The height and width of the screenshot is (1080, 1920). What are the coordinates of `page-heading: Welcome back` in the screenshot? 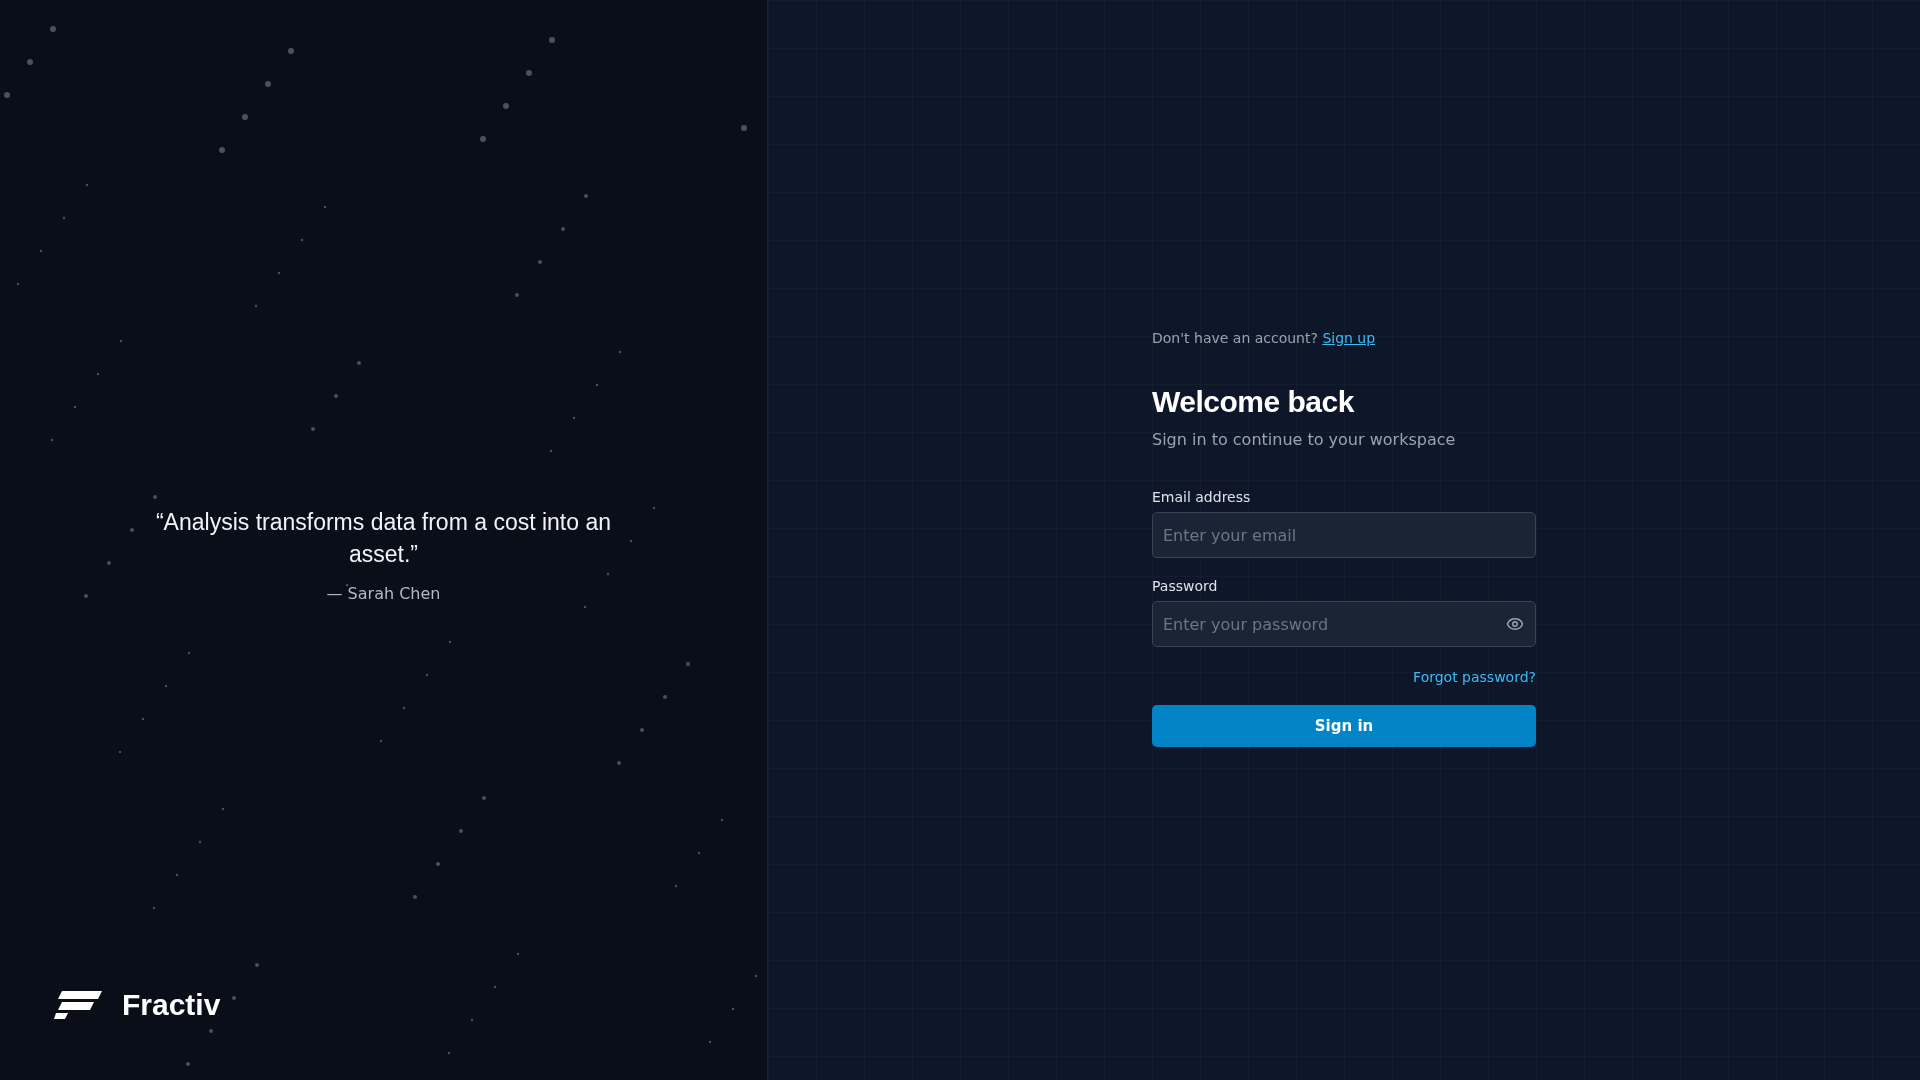 It's located at (1253, 402).